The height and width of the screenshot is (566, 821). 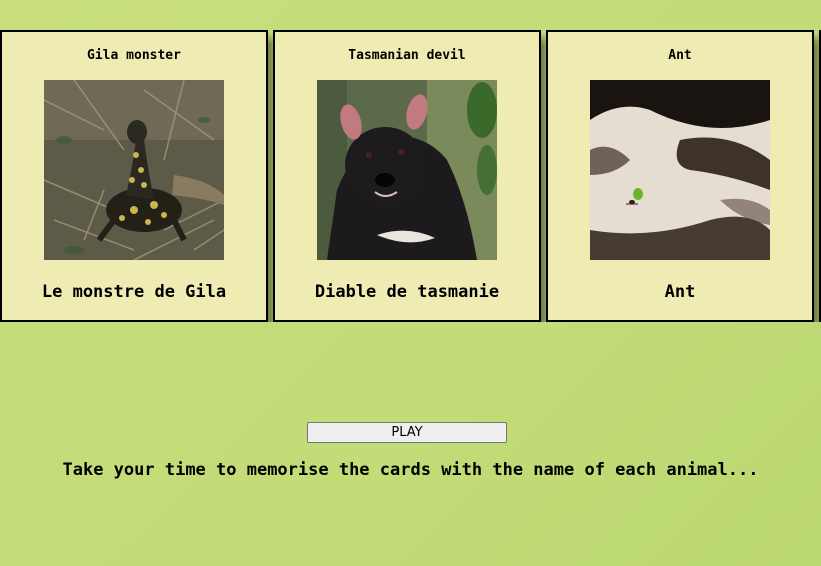 I want to click on tasmanian-devil-photo, so click(x=407, y=170).